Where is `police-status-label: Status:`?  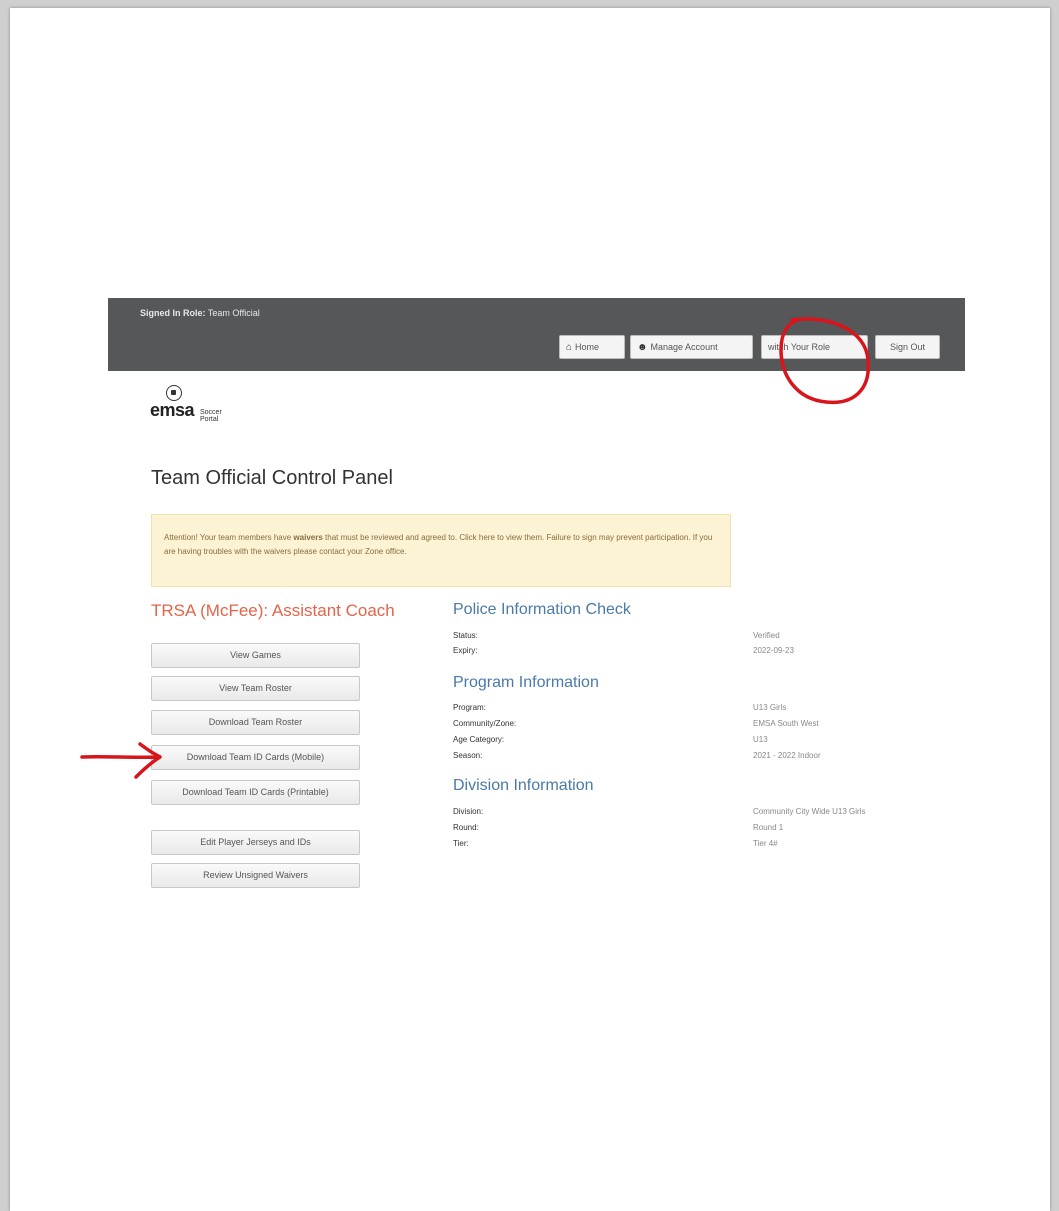 police-status-label: Status: is located at coordinates (465, 635).